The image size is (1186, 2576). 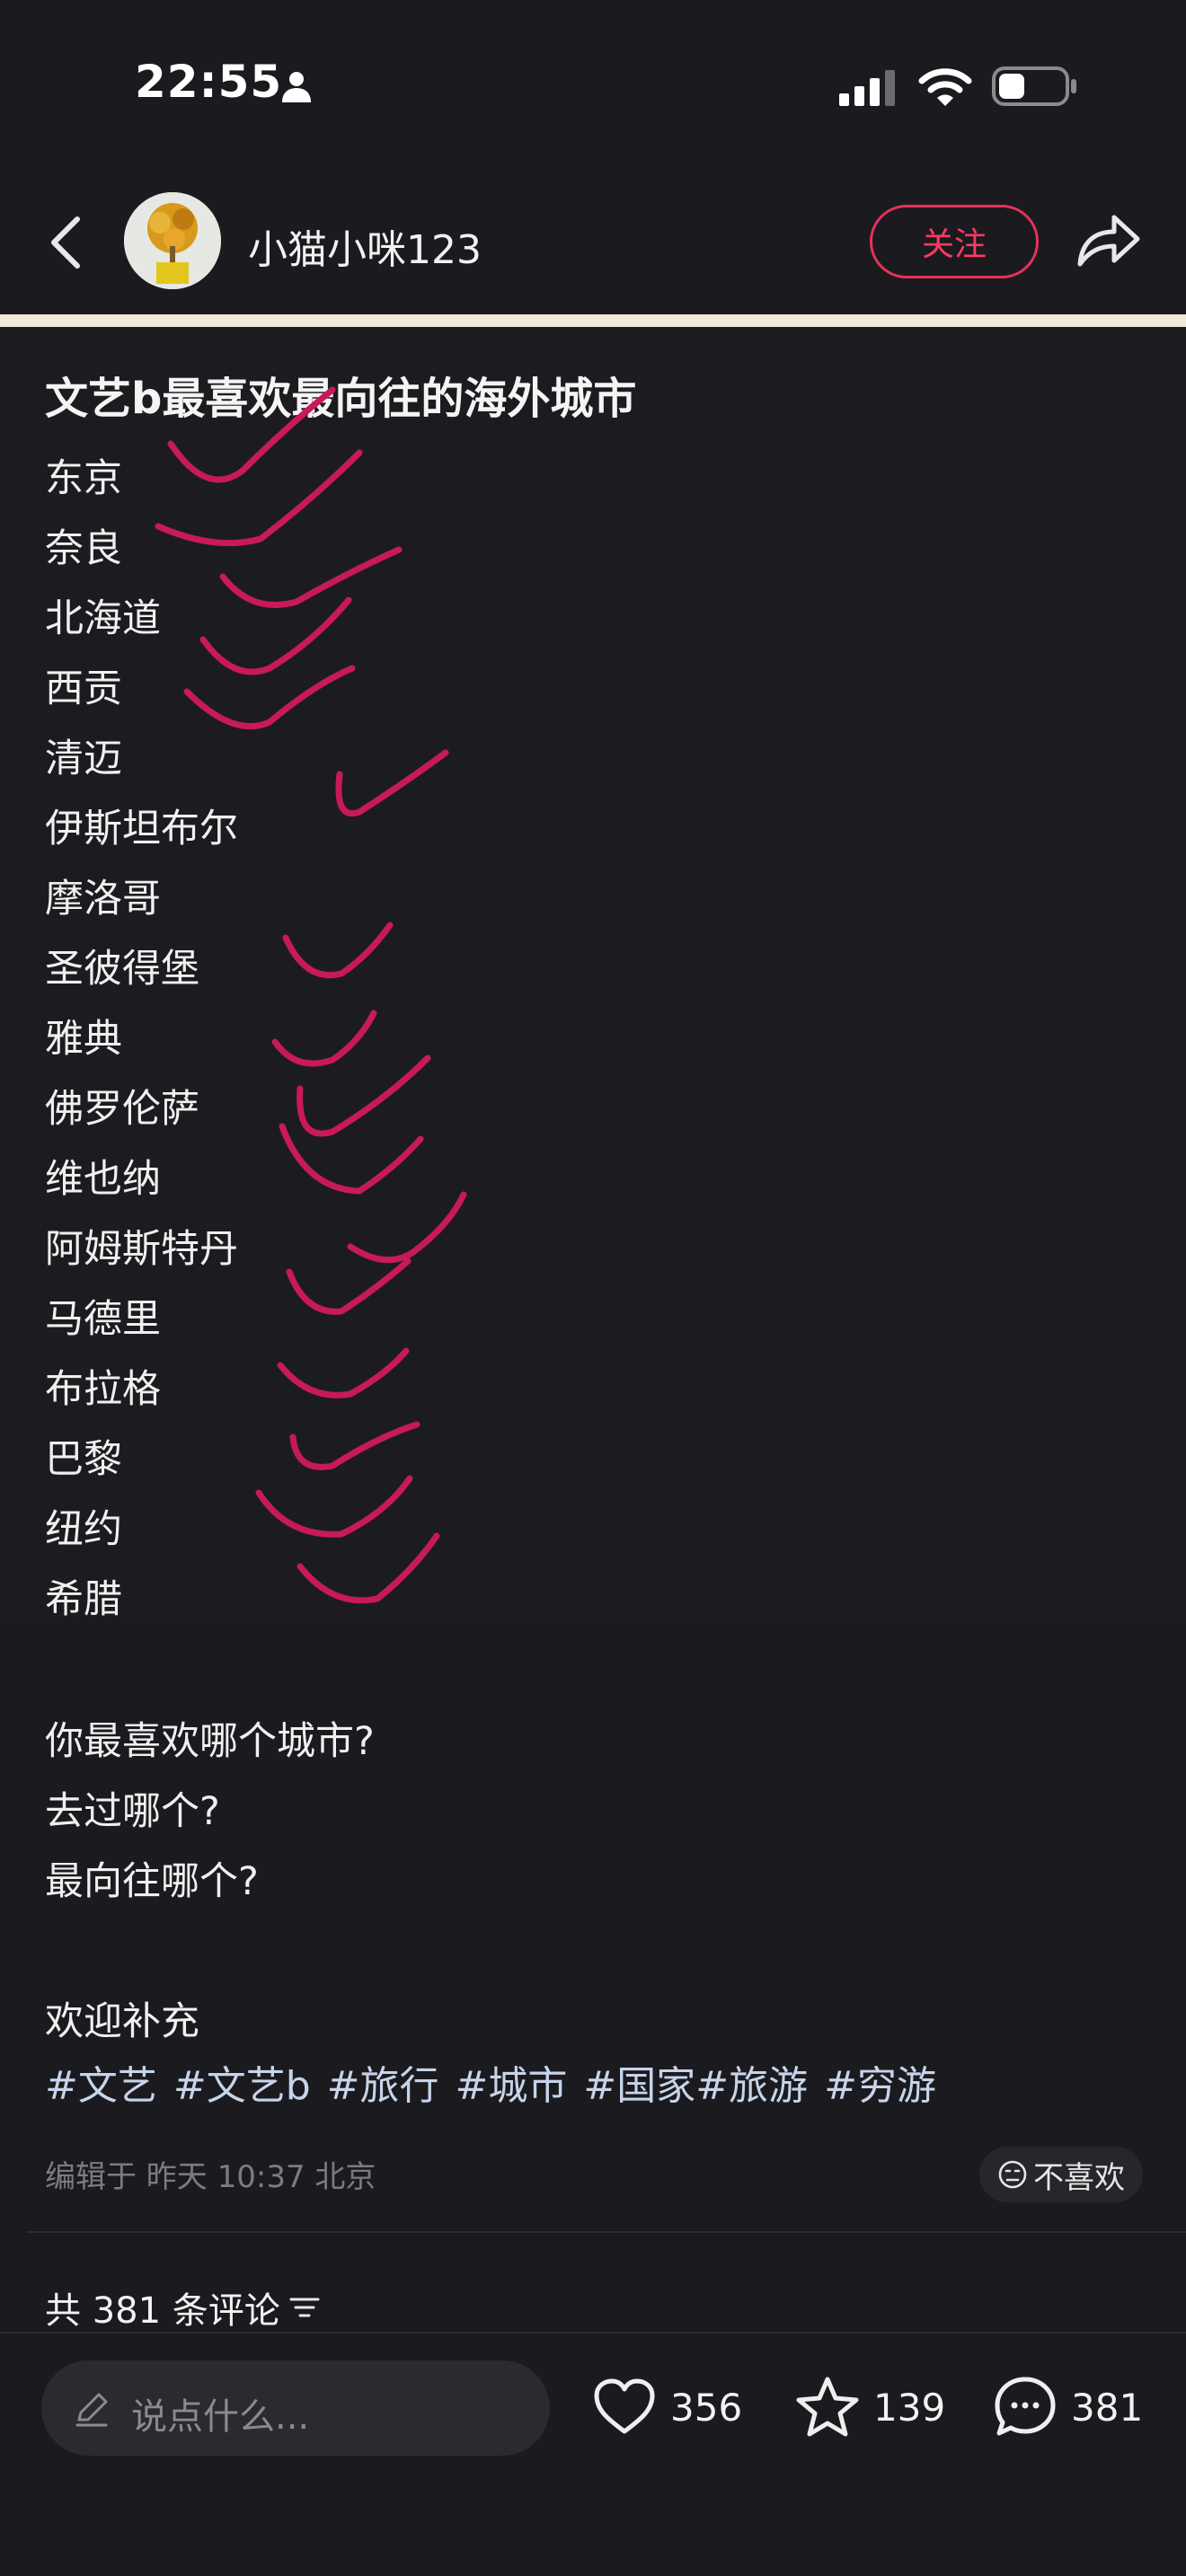 I want to click on like-button: 356, so click(x=665, y=2407).